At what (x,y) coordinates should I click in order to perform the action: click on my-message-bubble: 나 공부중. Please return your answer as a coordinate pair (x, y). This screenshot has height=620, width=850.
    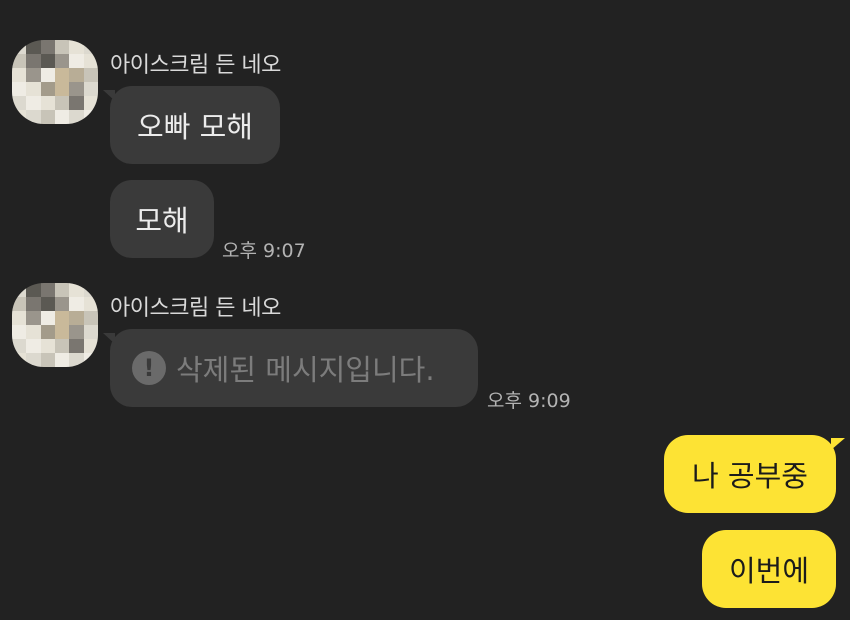
    Looking at the image, I should click on (754, 474).